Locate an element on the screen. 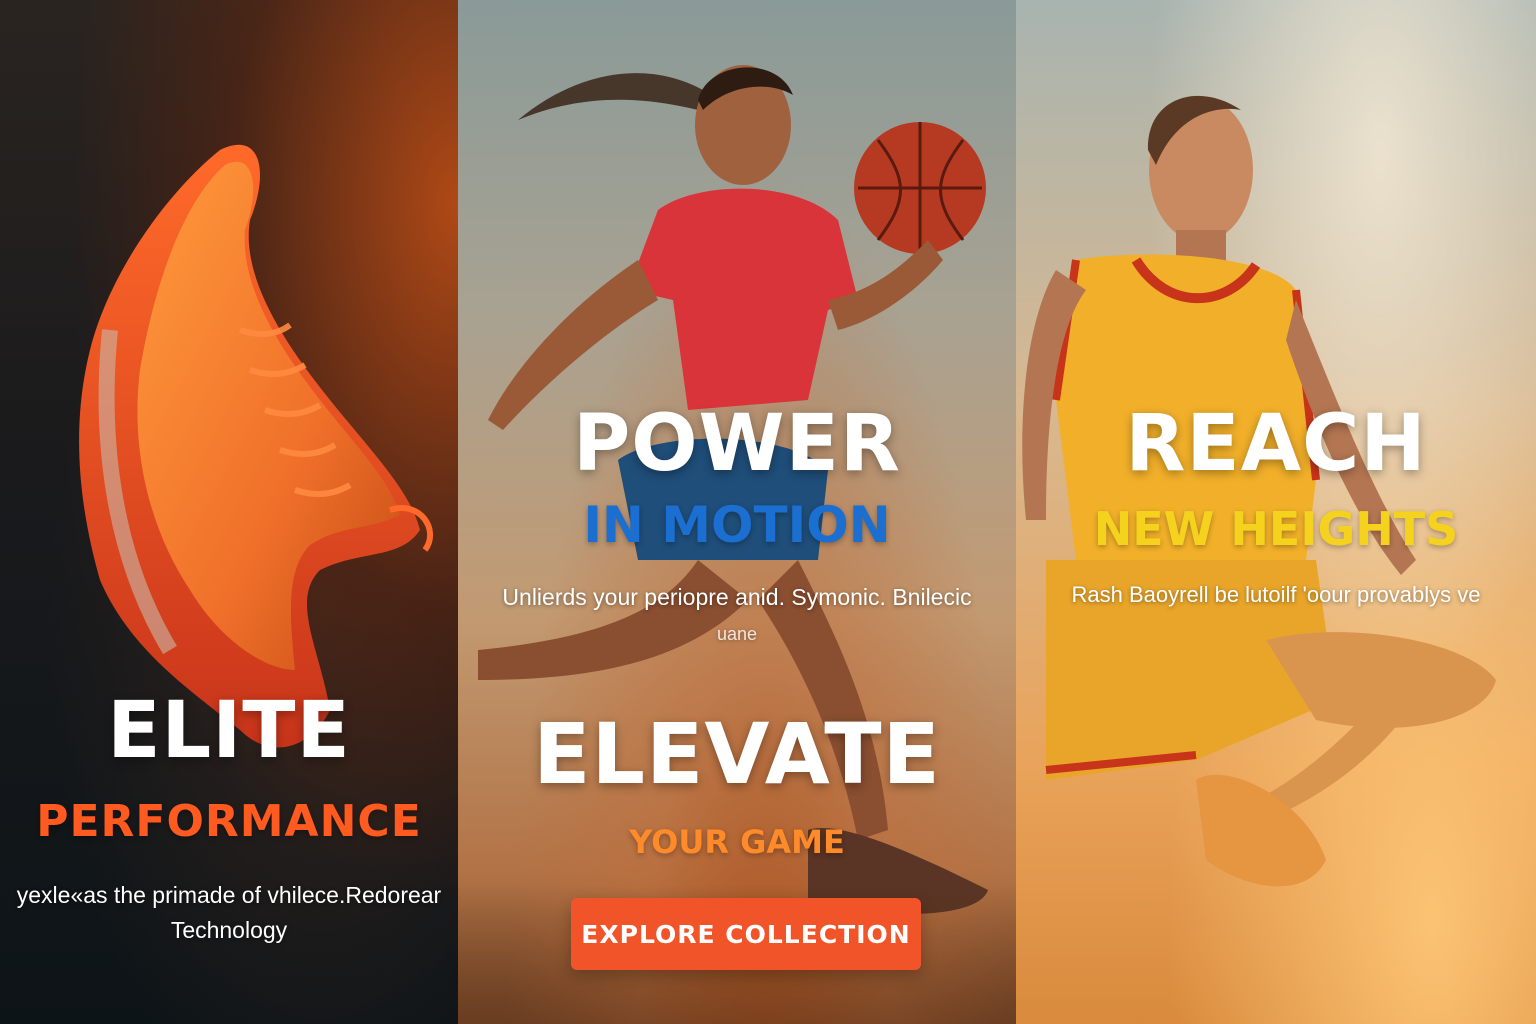 This screenshot has height=1024, width=1536. sneaker-image is located at coordinates (256, 446).